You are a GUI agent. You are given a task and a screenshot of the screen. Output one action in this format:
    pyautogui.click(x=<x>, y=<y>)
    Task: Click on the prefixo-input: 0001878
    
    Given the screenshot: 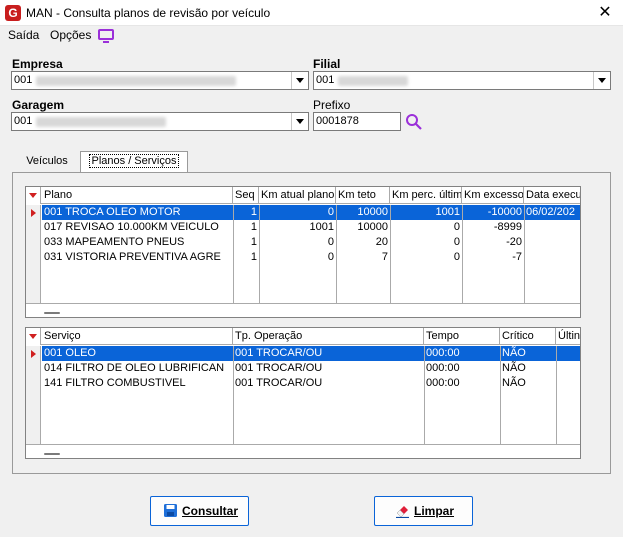 What is the action you would take?
    pyautogui.click(x=357, y=121)
    